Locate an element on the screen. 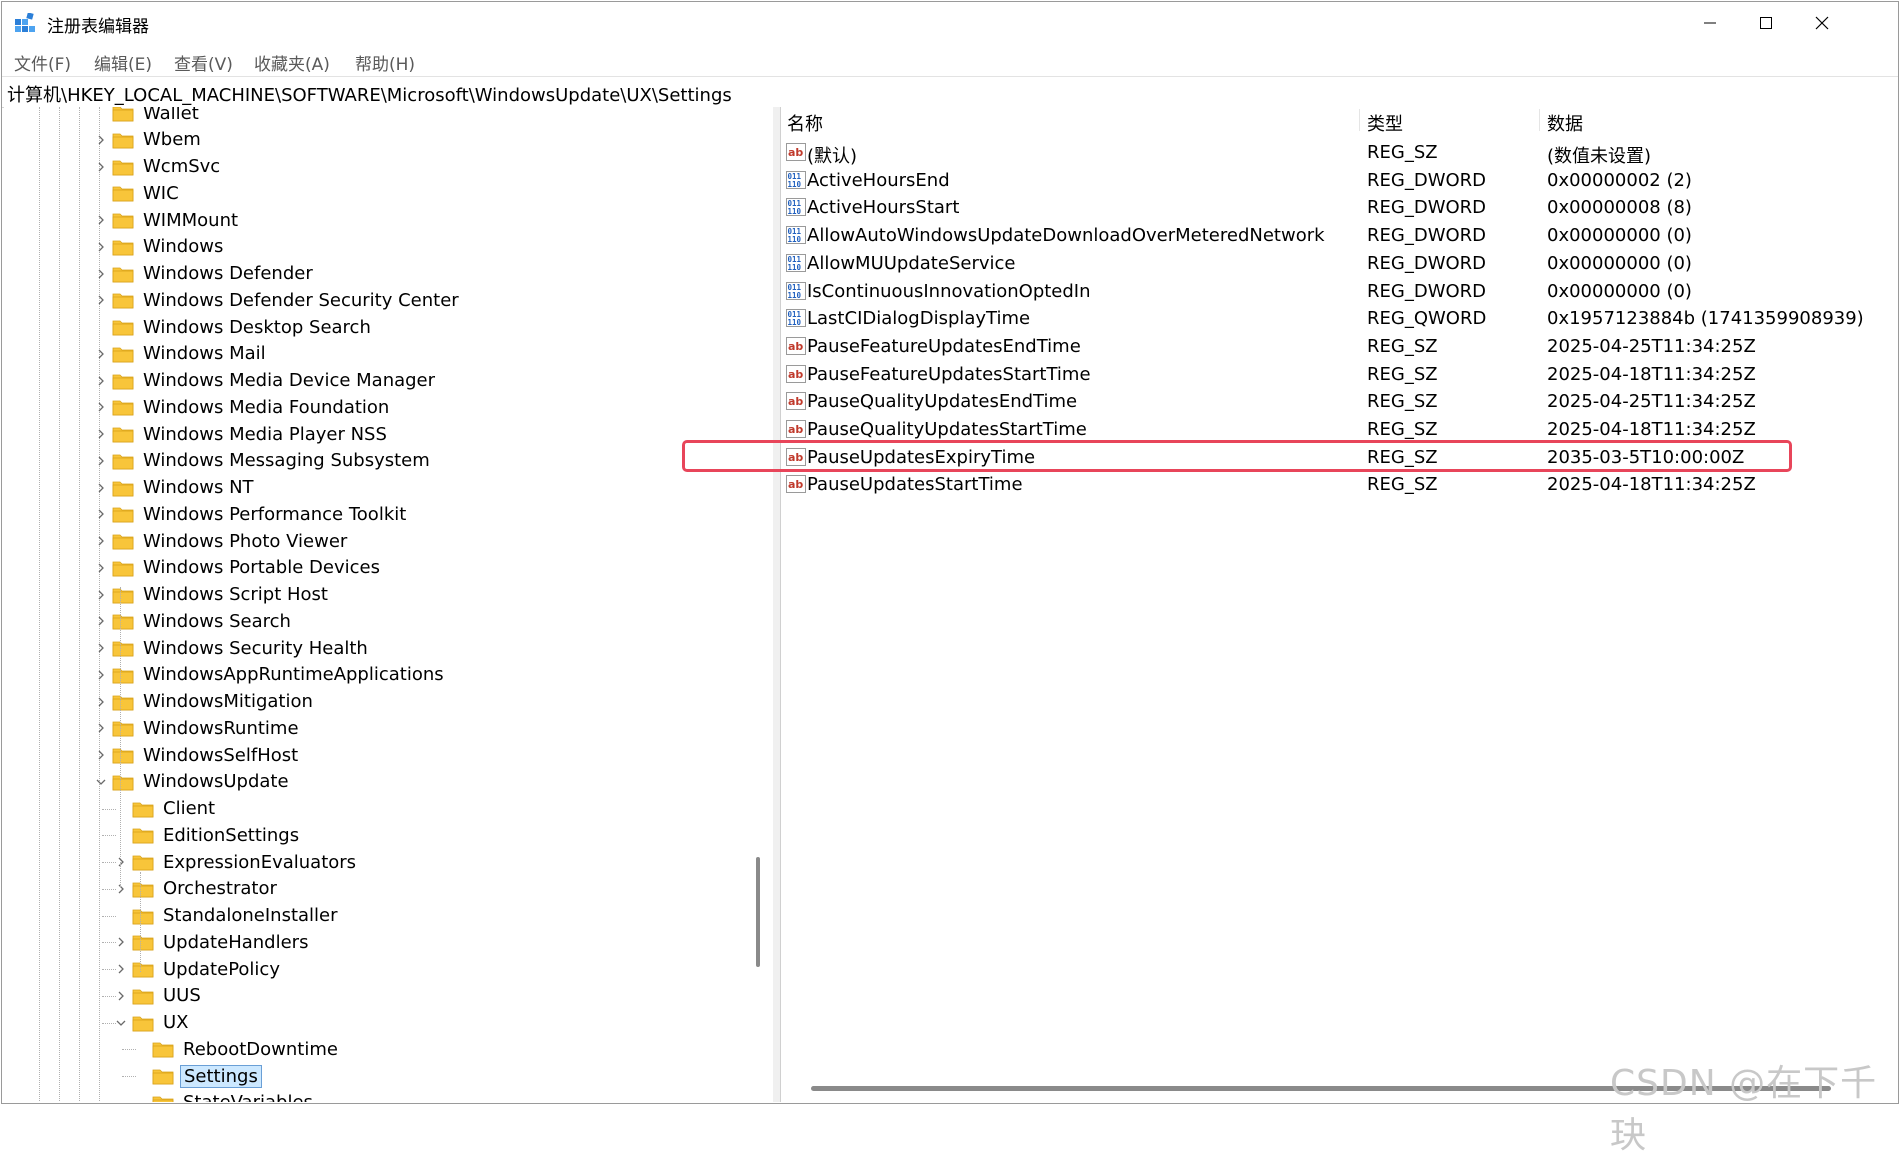  tree-item-label: Orchestrator is located at coordinates (220, 888).